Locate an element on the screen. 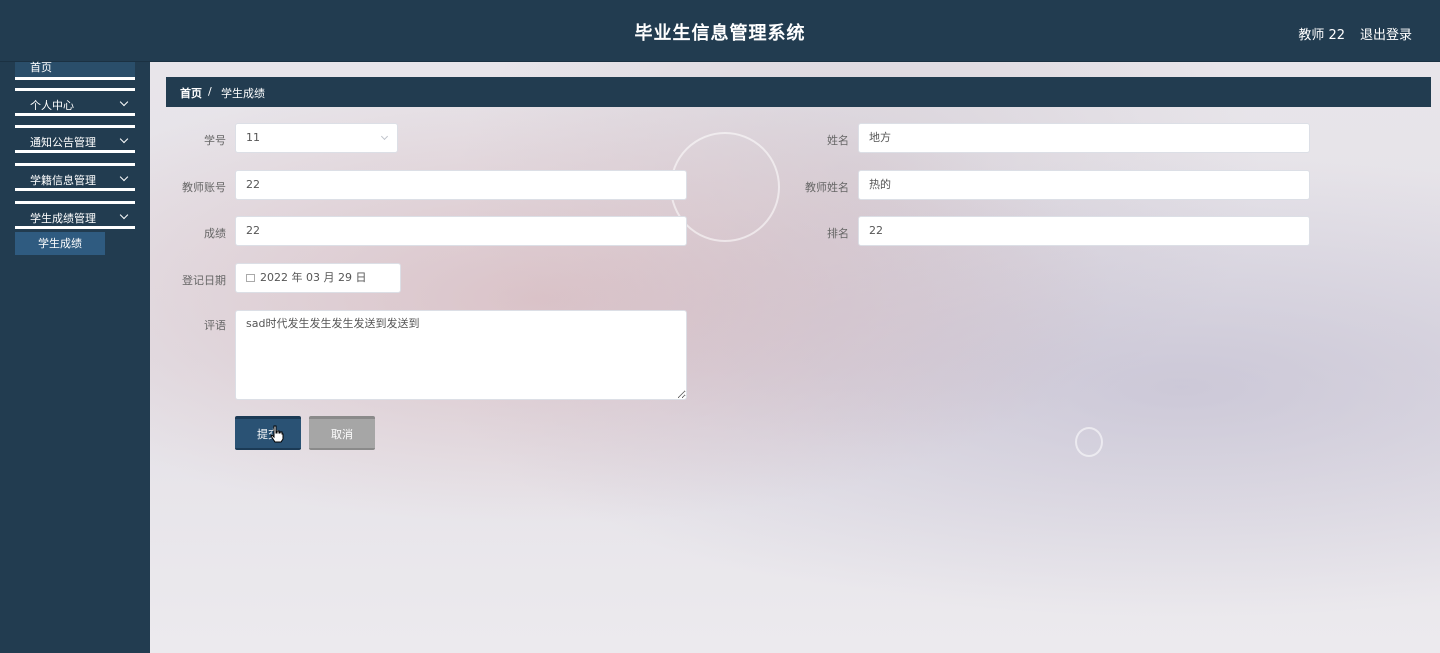 The height and width of the screenshot is (653, 1440). hand-cursor-icon is located at coordinates (277, 434).